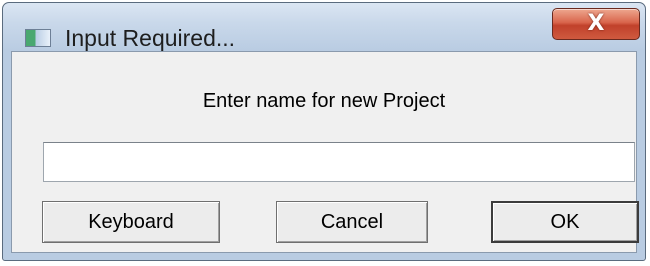 Image resolution: width=650 pixels, height=266 pixels. What do you see at coordinates (324, 101) in the screenshot?
I see `prompt-text: Enter name for new Project` at bounding box center [324, 101].